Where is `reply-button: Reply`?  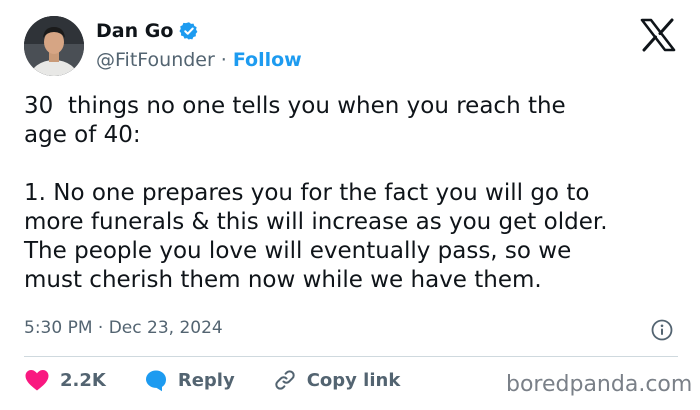
reply-button: Reply is located at coordinates (189, 380).